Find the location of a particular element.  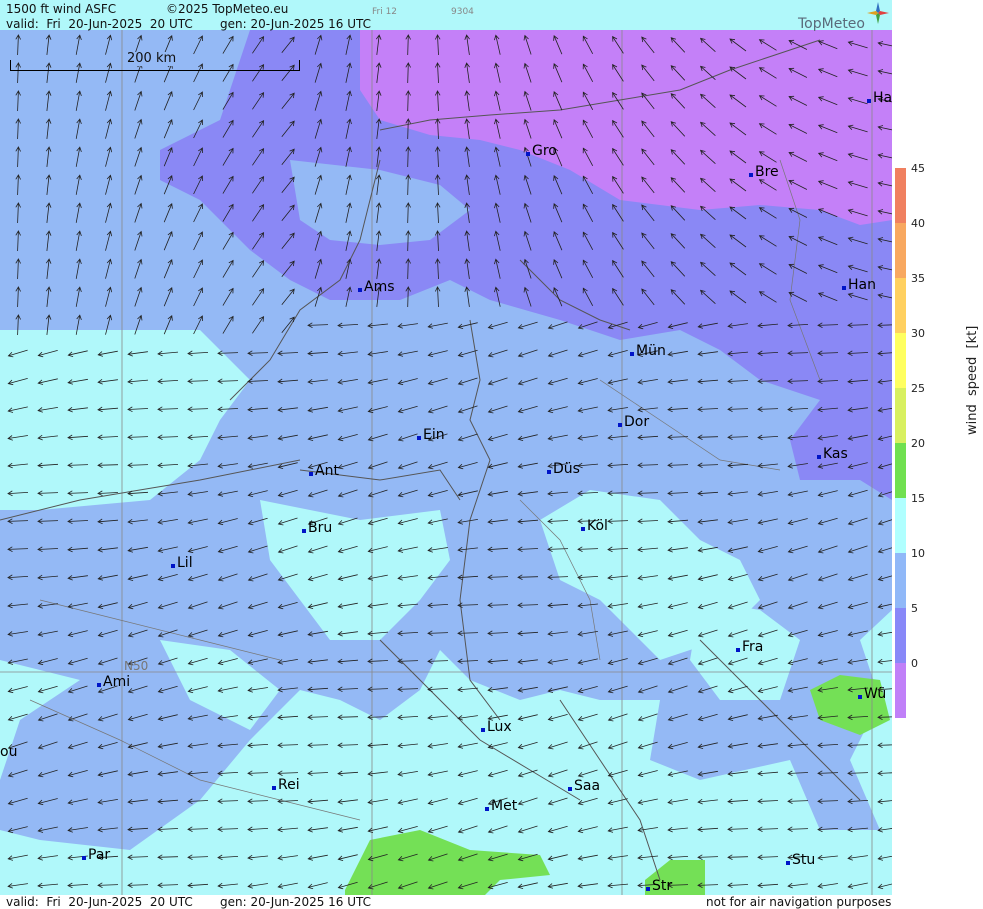

latitude-label: N50 is located at coordinates (136, 666).